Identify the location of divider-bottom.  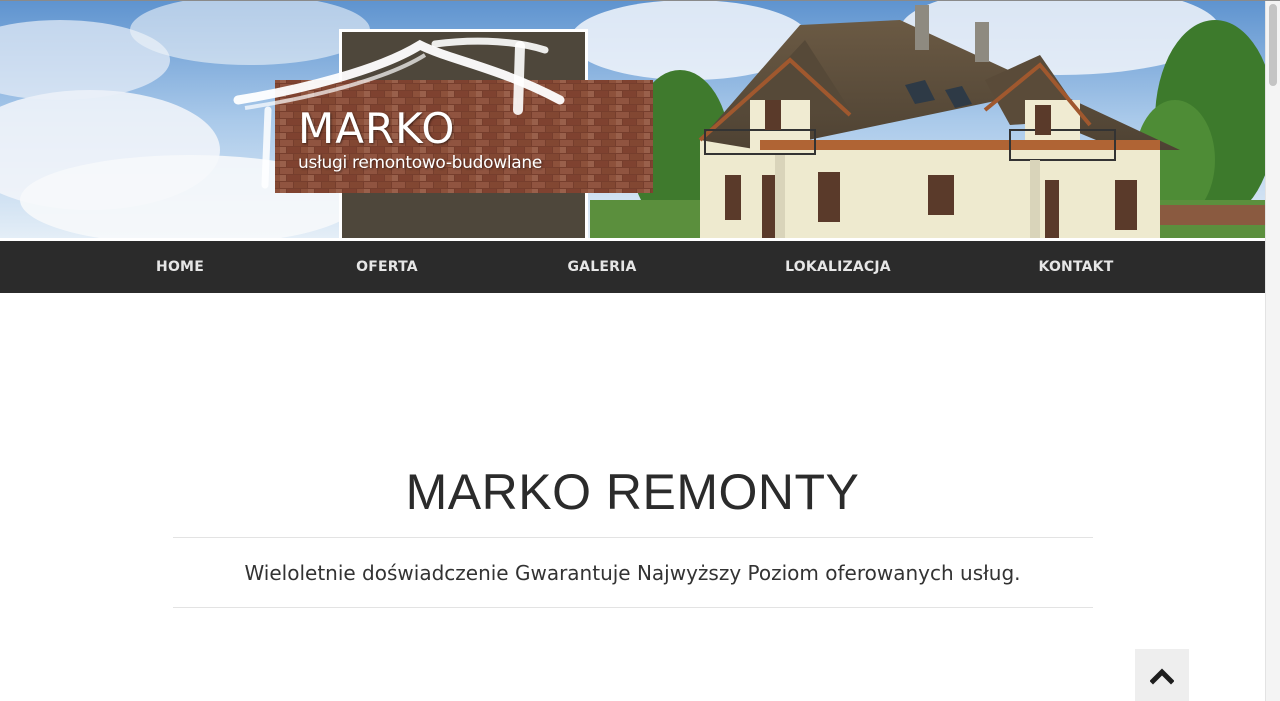
(633, 607).